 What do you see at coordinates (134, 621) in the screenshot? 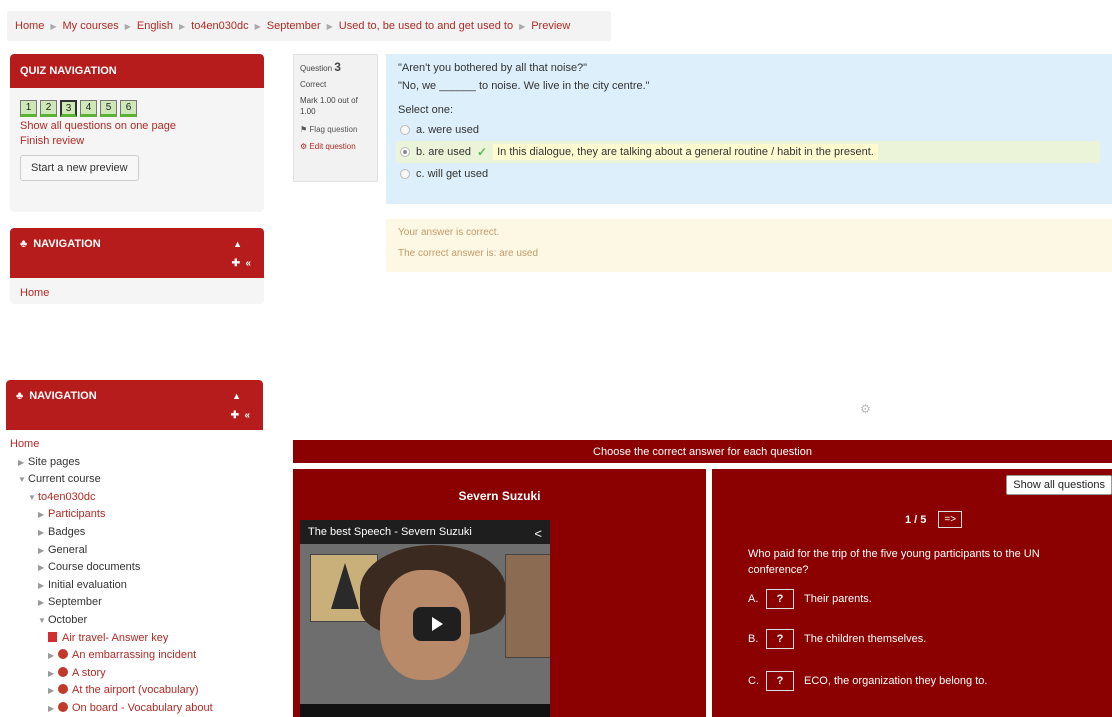
I see `tree-october: ▼ October` at bounding box center [134, 621].